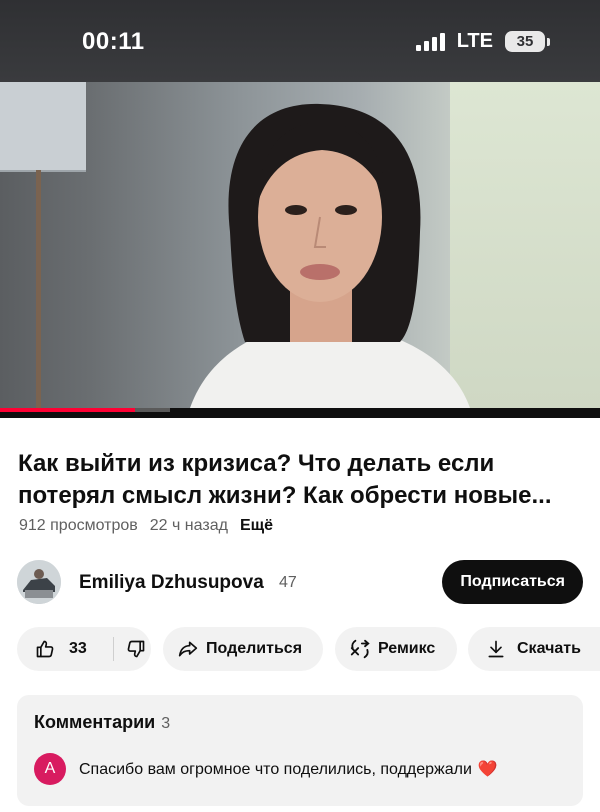  What do you see at coordinates (487, 769) in the screenshot?
I see `heart-emoji: ❤️` at bounding box center [487, 769].